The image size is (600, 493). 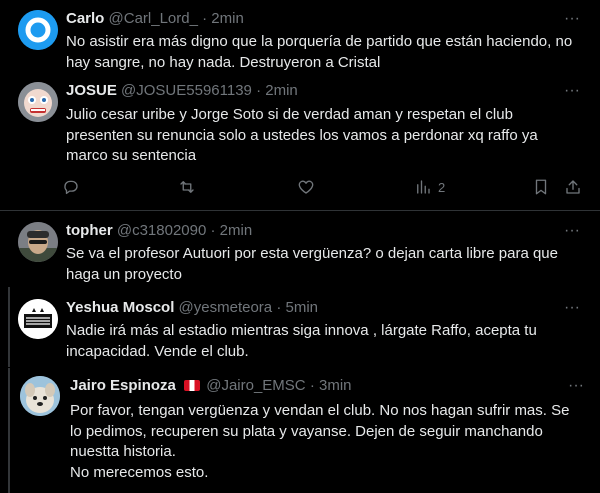 I want to click on heart-icon, so click(x=306, y=187).